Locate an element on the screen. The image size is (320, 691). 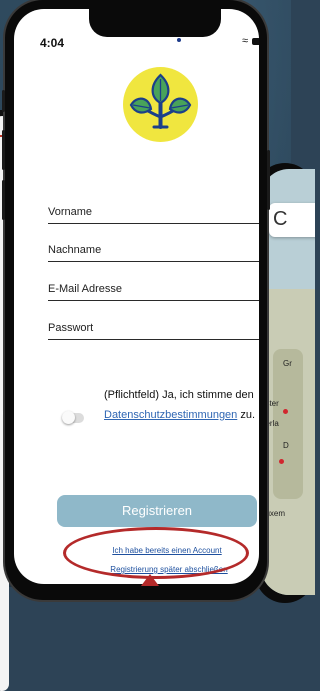
consent-text-suffix: zu. is located at coordinates (246, 415).